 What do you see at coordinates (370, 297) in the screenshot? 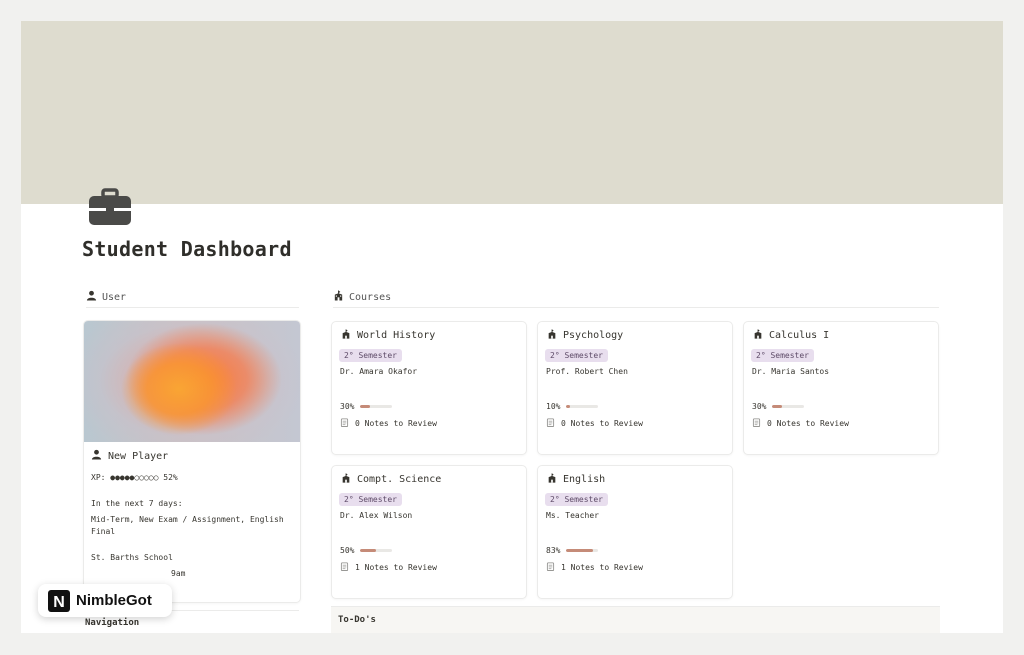
I see `courses-section-label: Courses` at bounding box center [370, 297].